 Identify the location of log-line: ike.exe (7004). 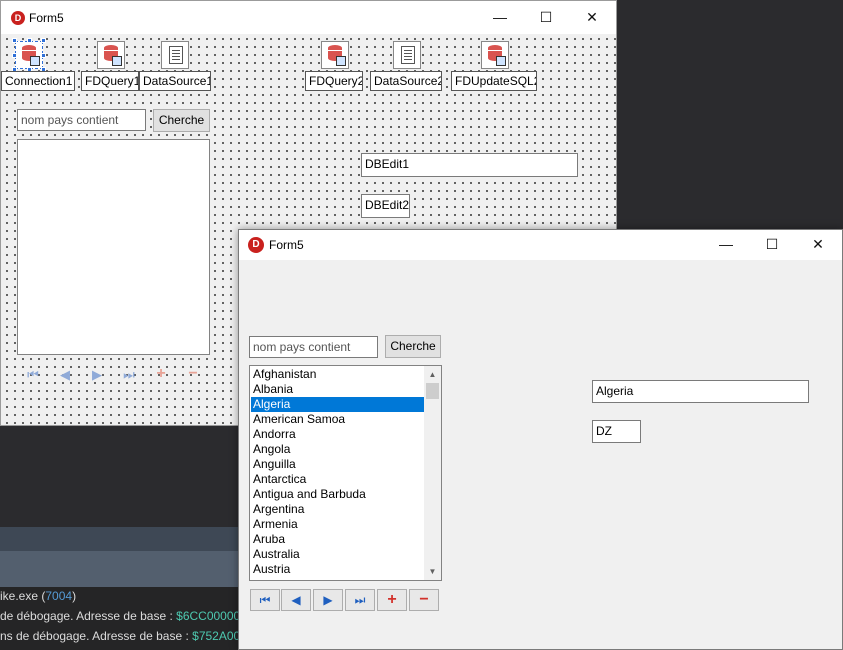
(38, 596).